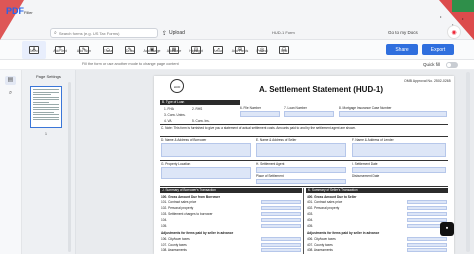  Describe the element at coordinates (454, 32) in the screenshot. I see `user-avatar: ◉` at that location.